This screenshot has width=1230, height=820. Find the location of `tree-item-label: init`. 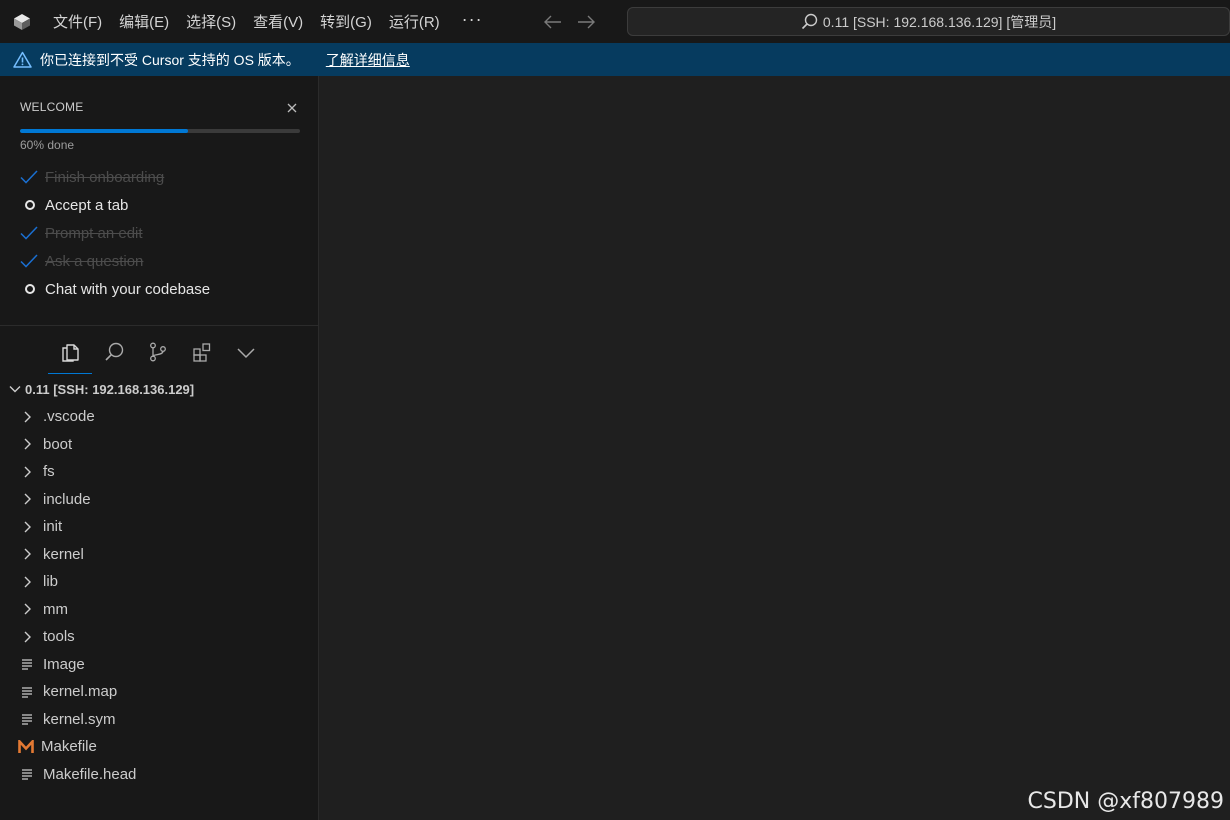

tree-item-label: init is located at coordinates (53, 527).